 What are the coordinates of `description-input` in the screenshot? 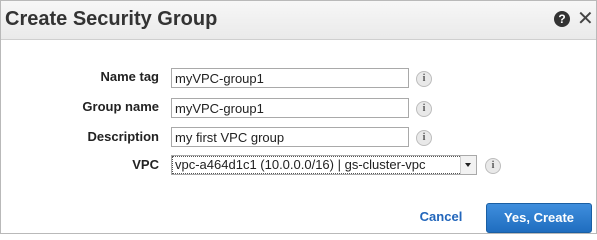 It's located at (290, 137).